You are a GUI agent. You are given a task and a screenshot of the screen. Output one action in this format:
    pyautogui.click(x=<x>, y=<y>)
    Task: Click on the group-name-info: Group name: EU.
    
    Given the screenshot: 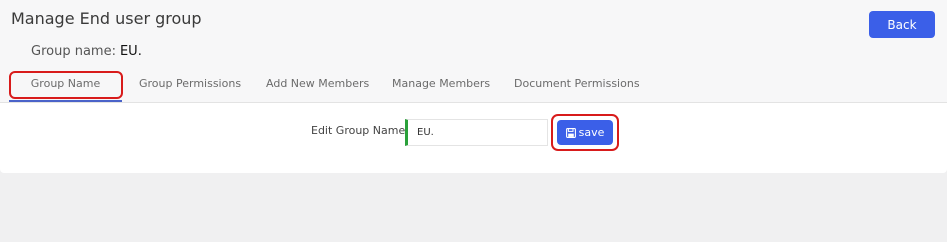 What is the action you would take?
    pyautogui.click(x=86, y=51)
    